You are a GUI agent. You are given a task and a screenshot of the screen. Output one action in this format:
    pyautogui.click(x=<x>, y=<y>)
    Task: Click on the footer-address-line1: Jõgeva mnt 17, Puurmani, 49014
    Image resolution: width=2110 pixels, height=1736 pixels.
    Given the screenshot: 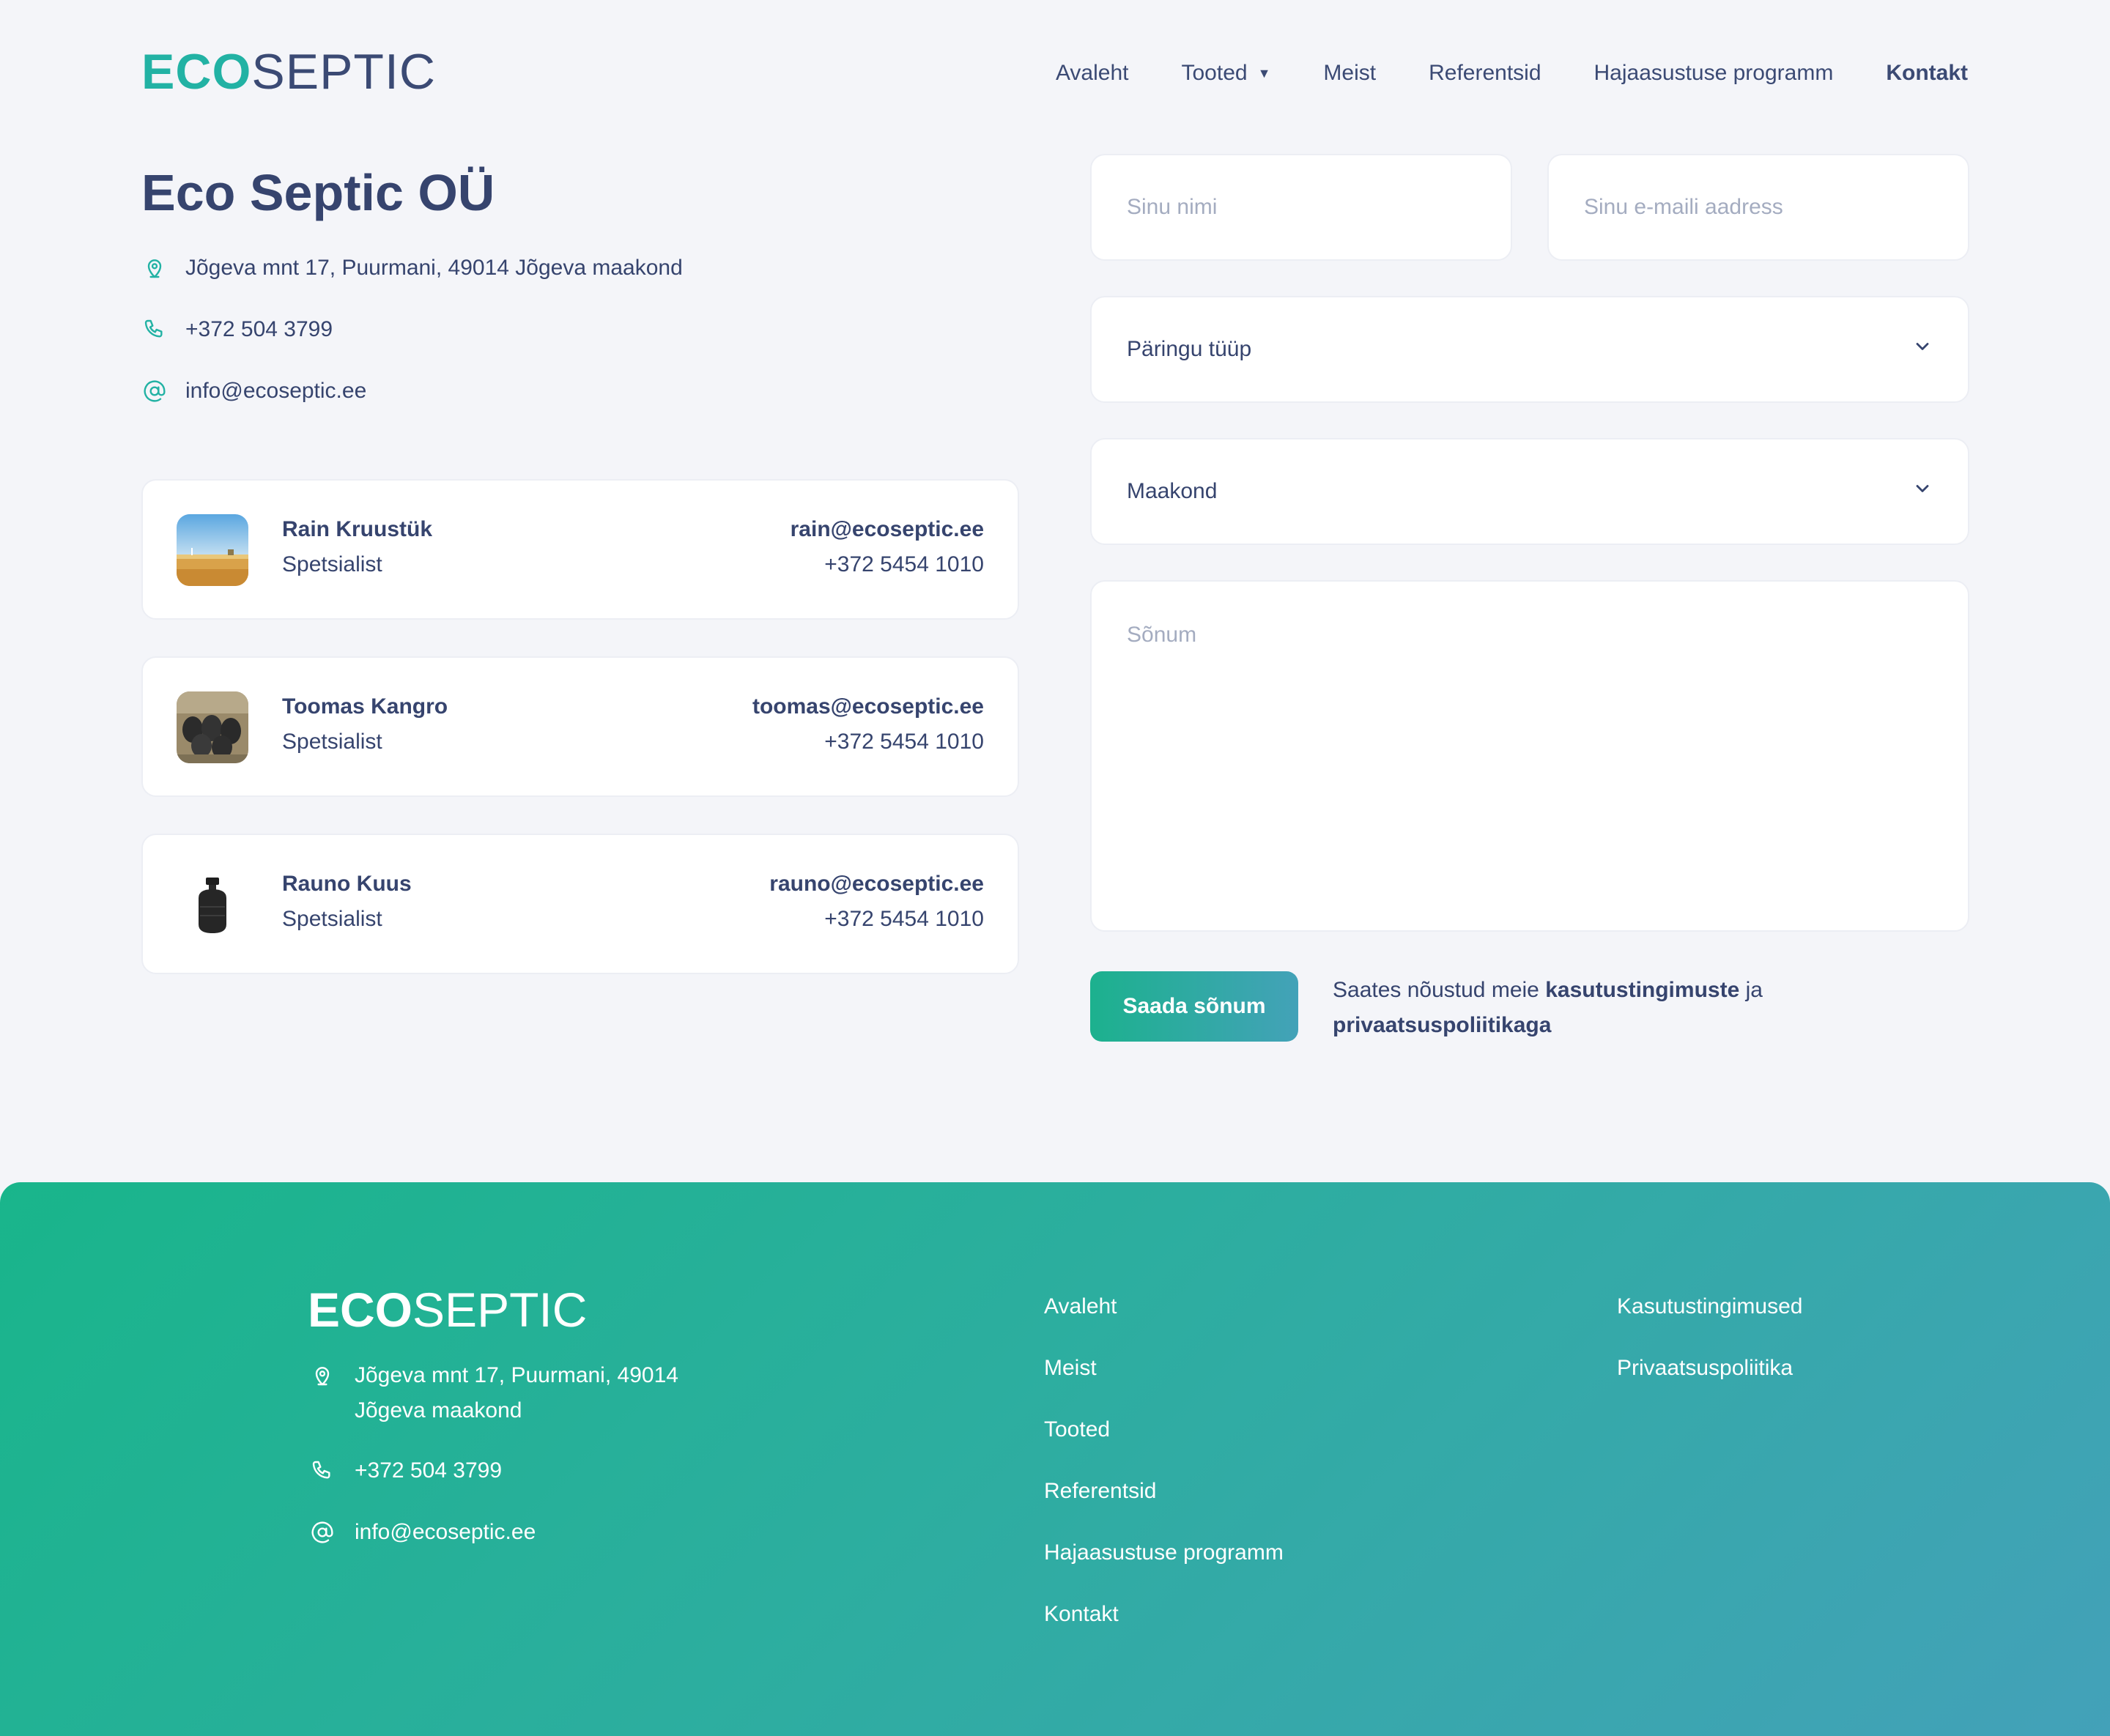 What is the action you would take?
    pyautogui.click(x=516, y=1375)
    